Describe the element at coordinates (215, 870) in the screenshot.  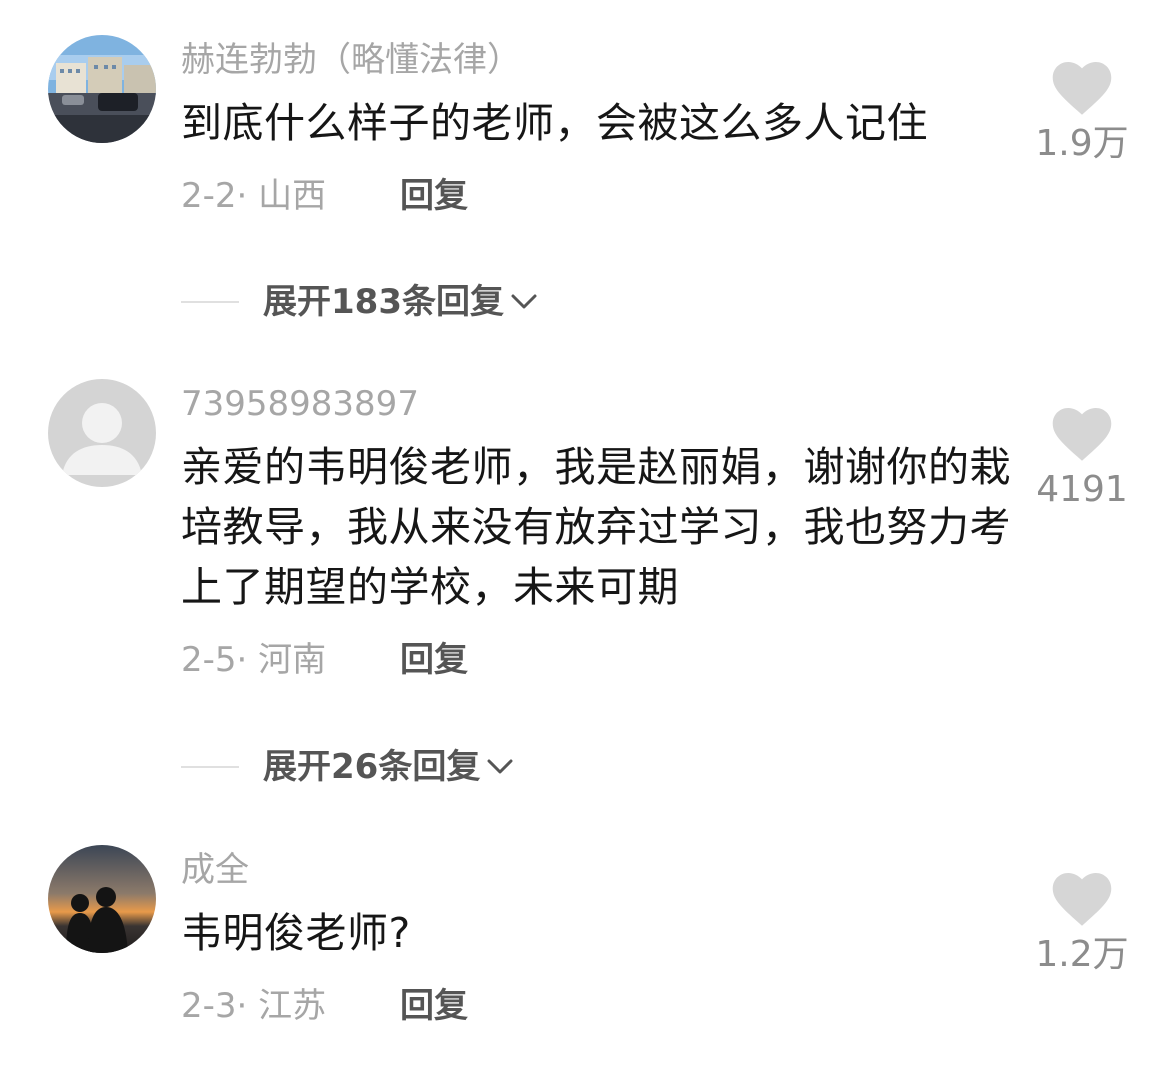
I see `comment-username: 成全` at that location.